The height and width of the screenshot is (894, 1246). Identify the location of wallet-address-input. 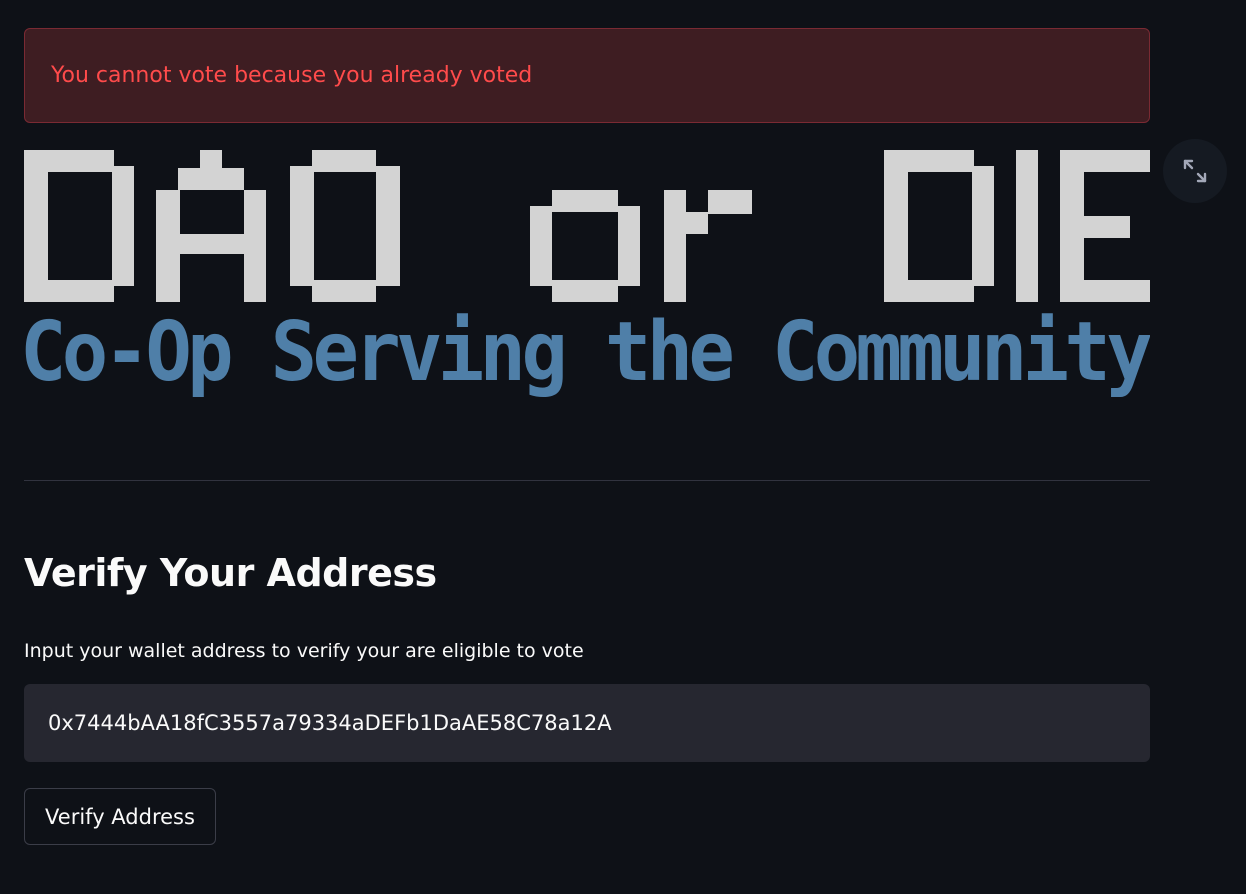
(587, 723).